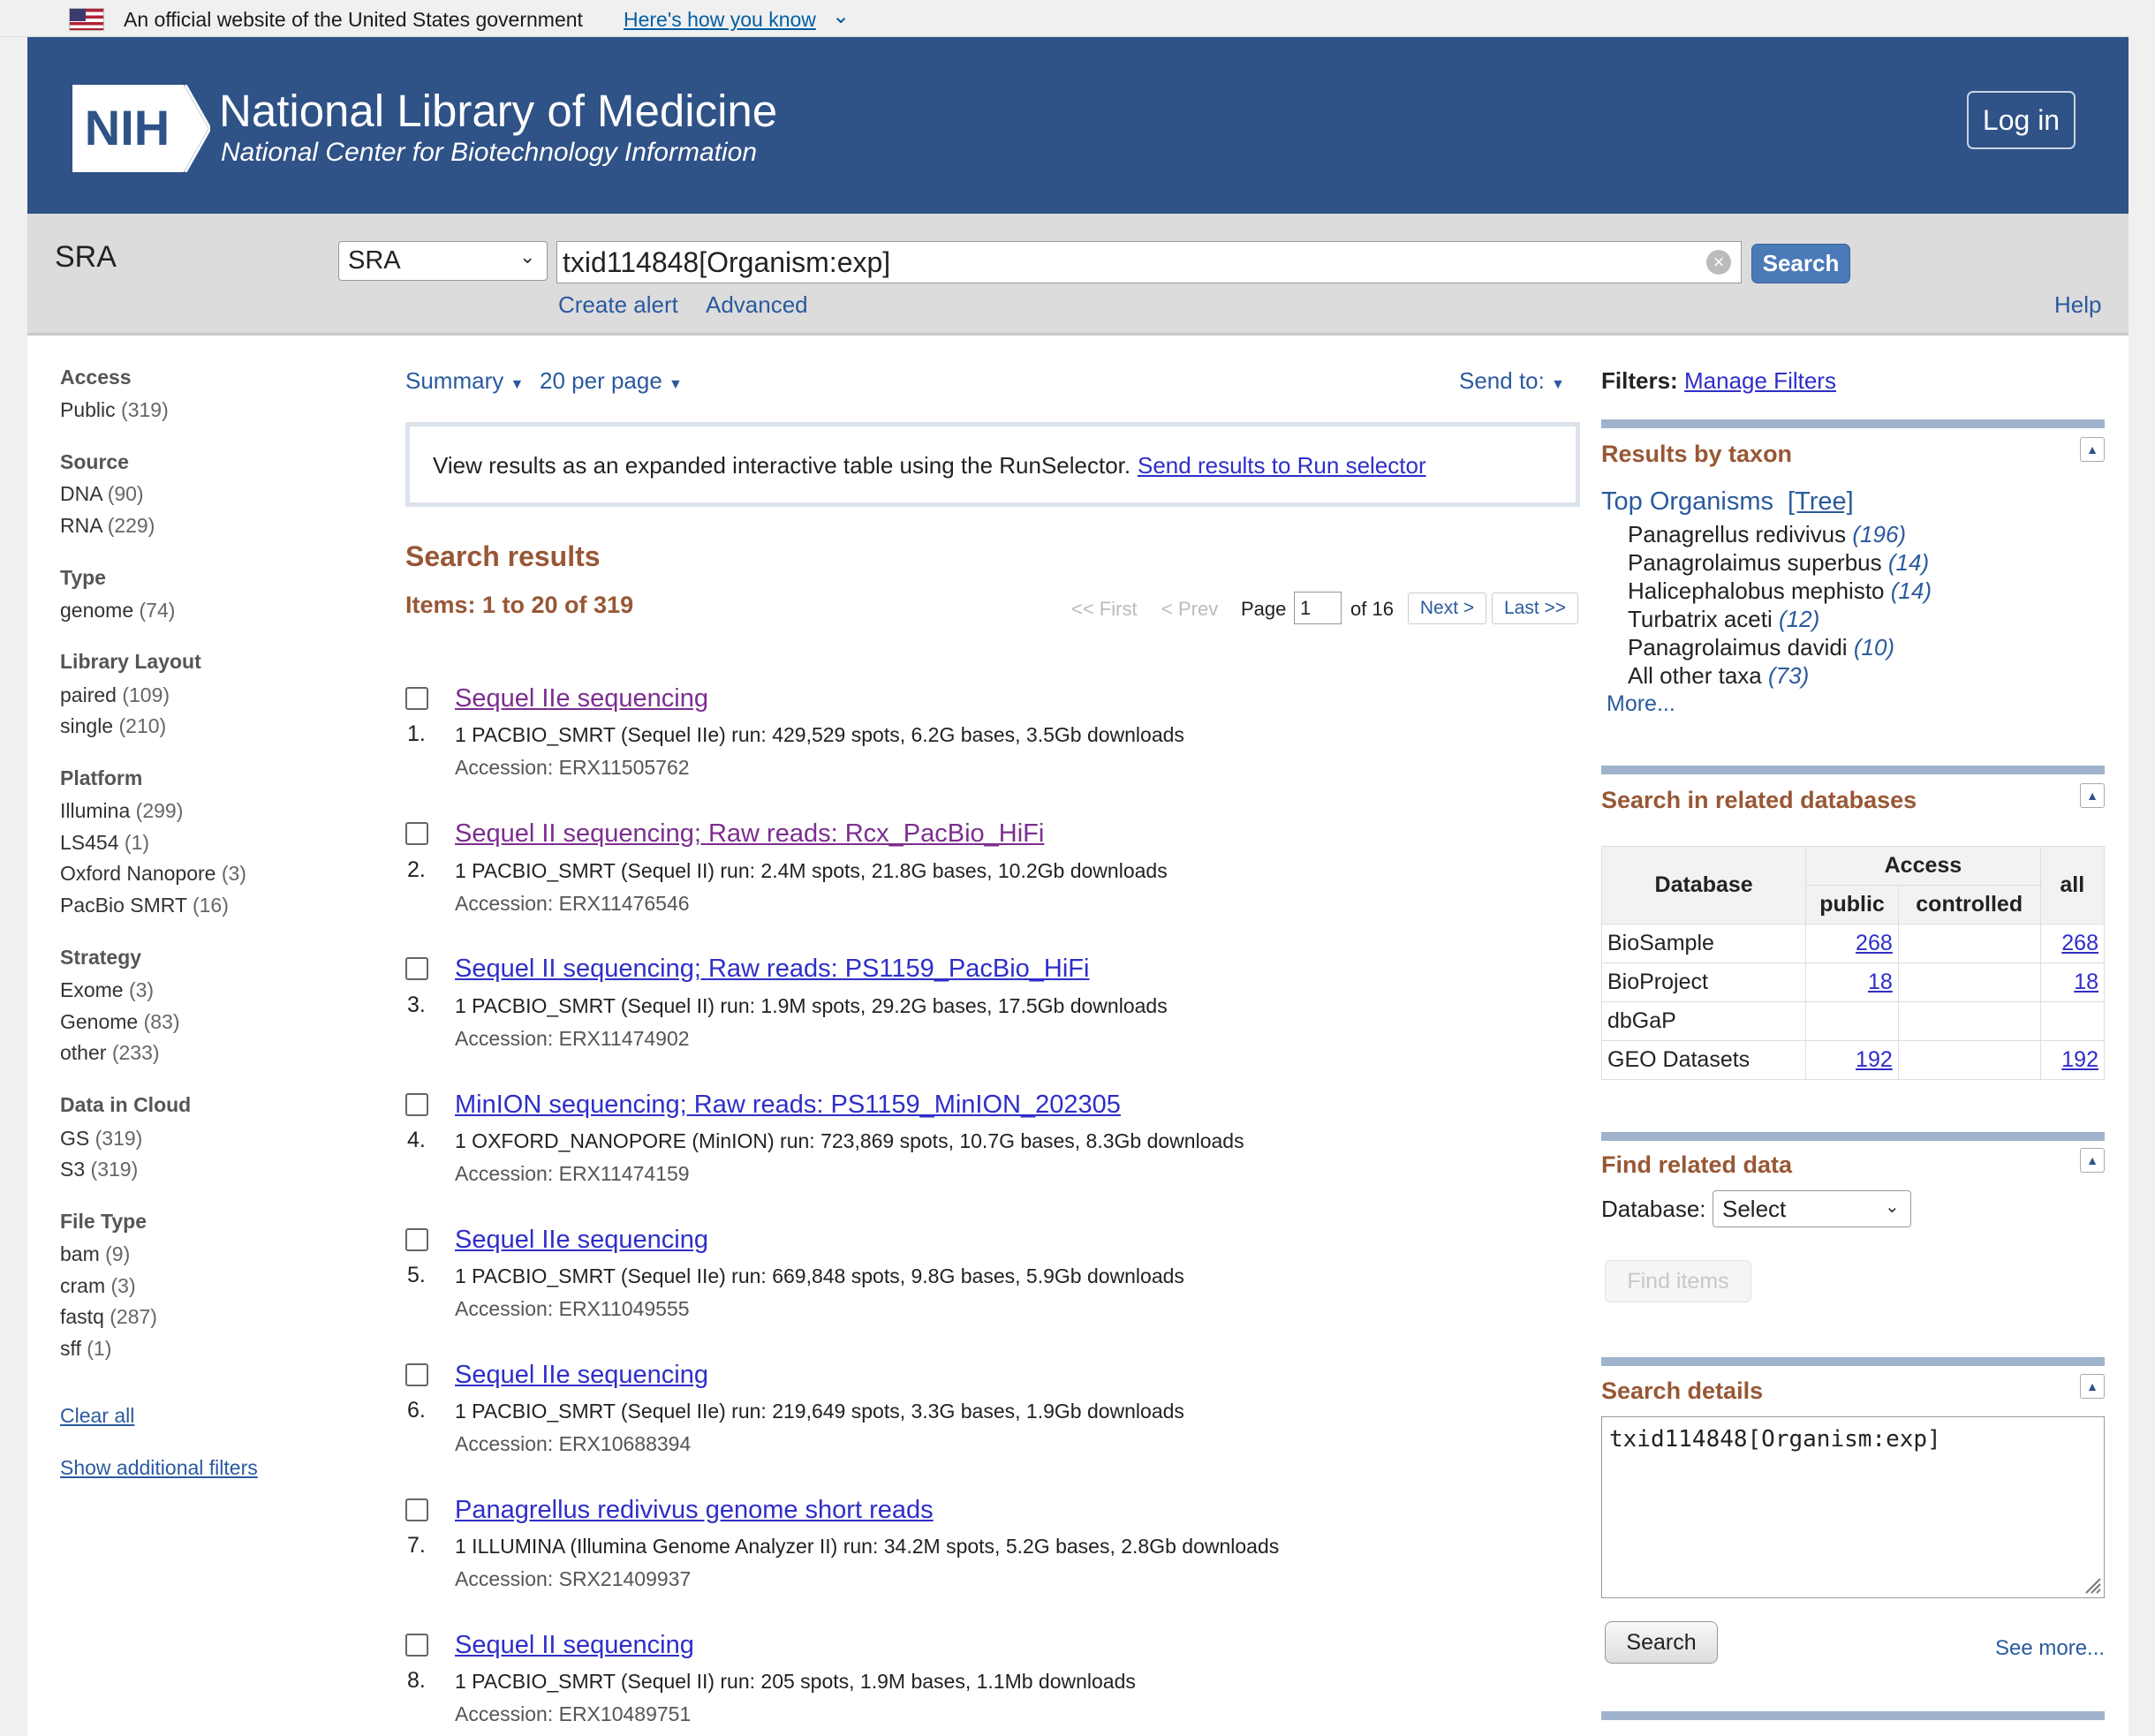 This screenshot has height=1736, width=2155. Describe the element at coordinates (115, 695) in the screenshot. I see `filter-paired: paired (109)` at that location.